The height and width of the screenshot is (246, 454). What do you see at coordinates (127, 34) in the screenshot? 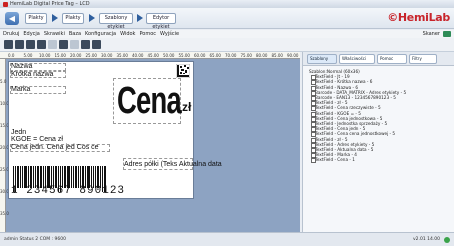
I see `menu-item-widok: Widok` at bounding box center [127, 34].